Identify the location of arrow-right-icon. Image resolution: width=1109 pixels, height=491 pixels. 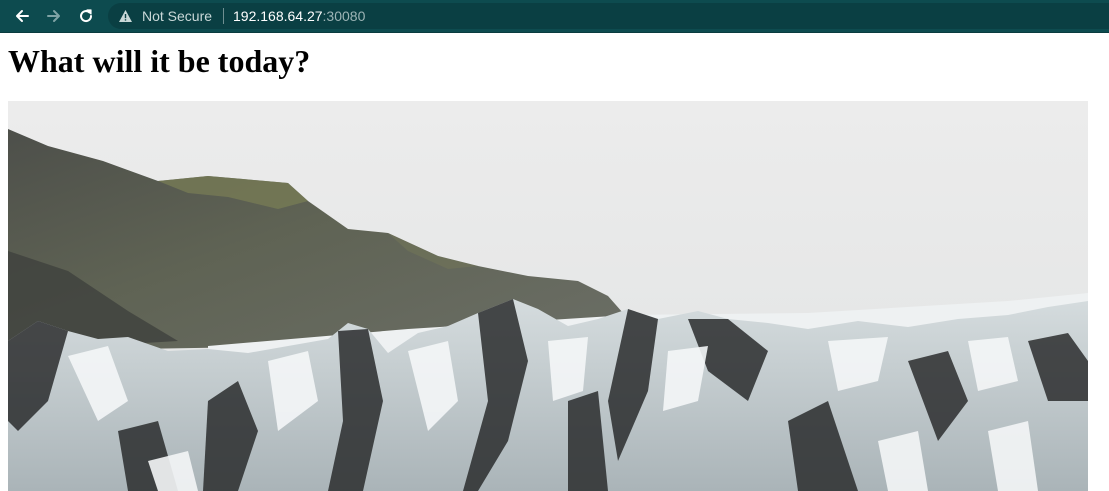
(53, 16).